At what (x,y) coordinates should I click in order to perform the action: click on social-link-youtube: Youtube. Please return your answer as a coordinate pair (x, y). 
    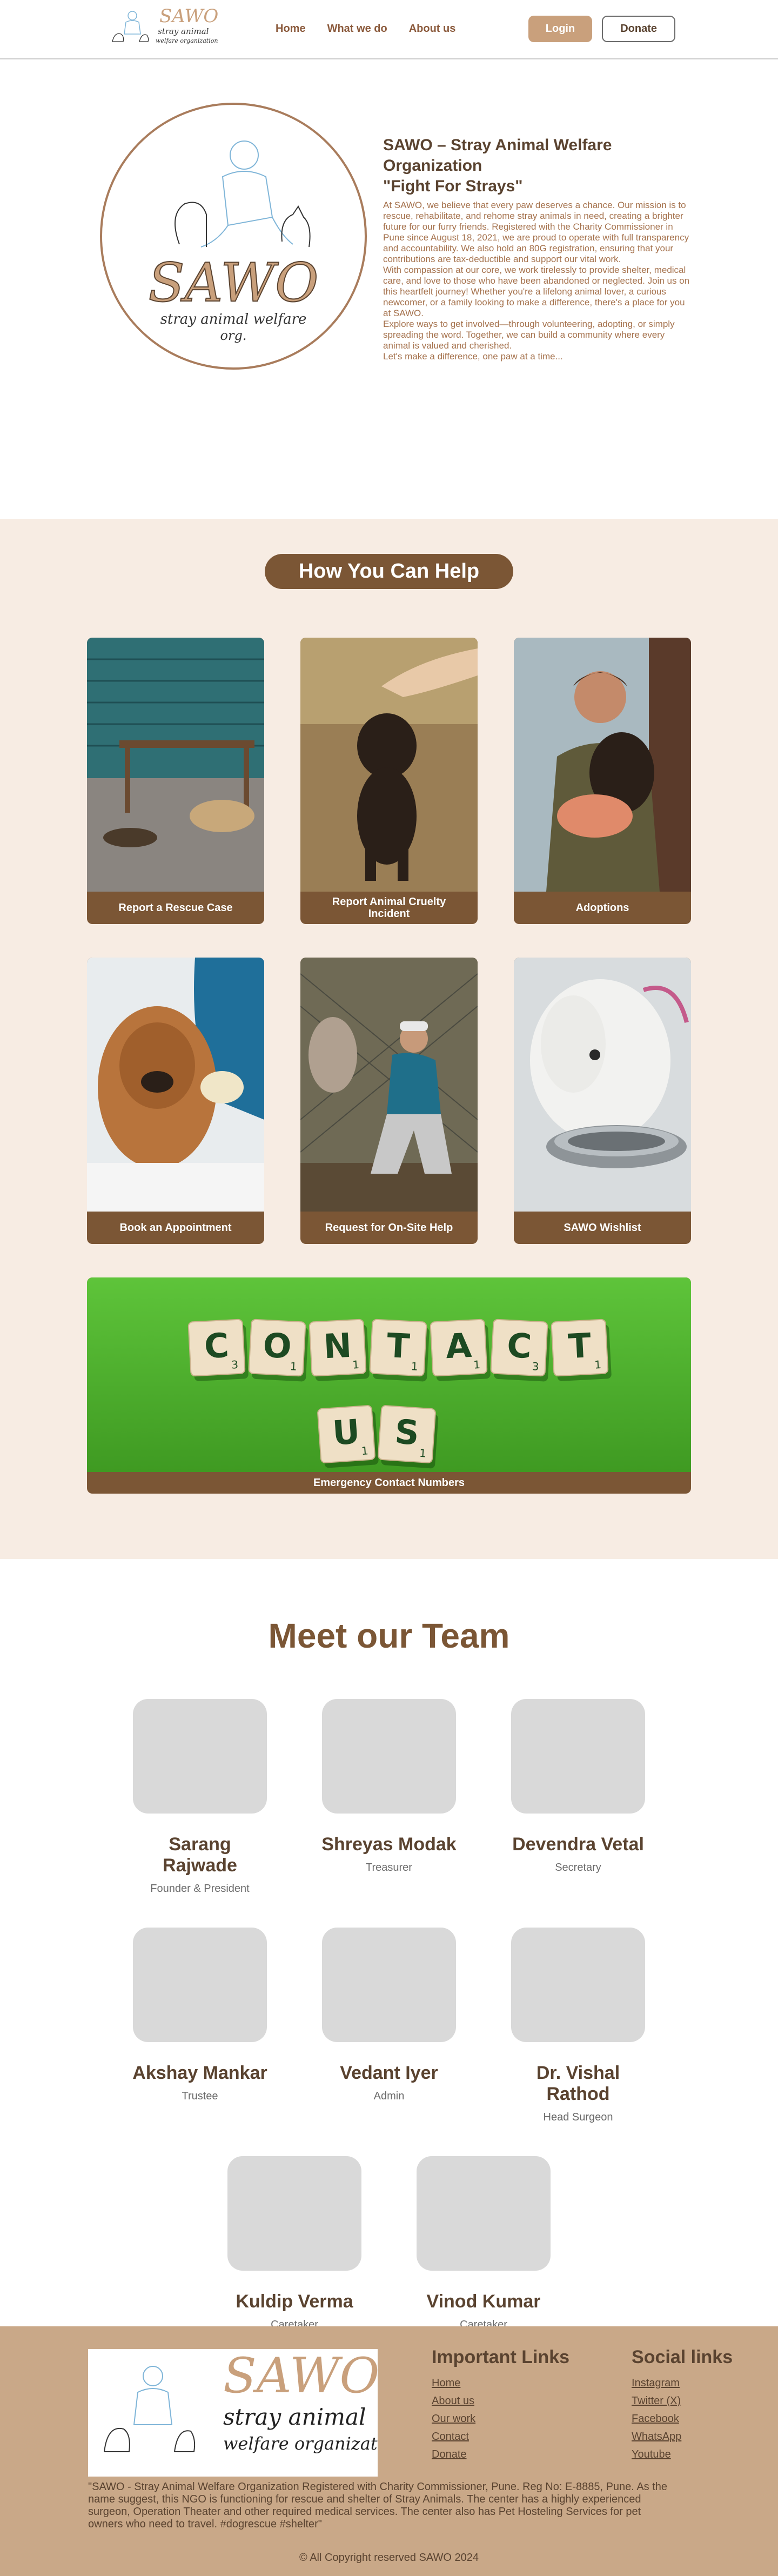
    Looking at the image, I should click on (682, 2455).